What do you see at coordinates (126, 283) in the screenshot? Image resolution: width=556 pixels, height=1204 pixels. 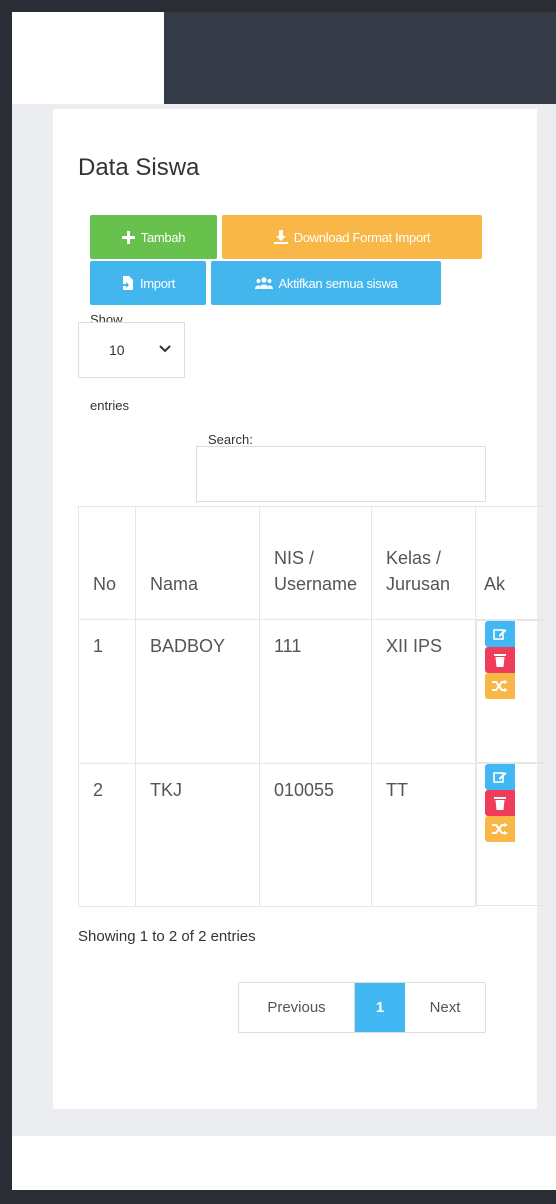 I see `import-icon` at bounding box center [126, 283].